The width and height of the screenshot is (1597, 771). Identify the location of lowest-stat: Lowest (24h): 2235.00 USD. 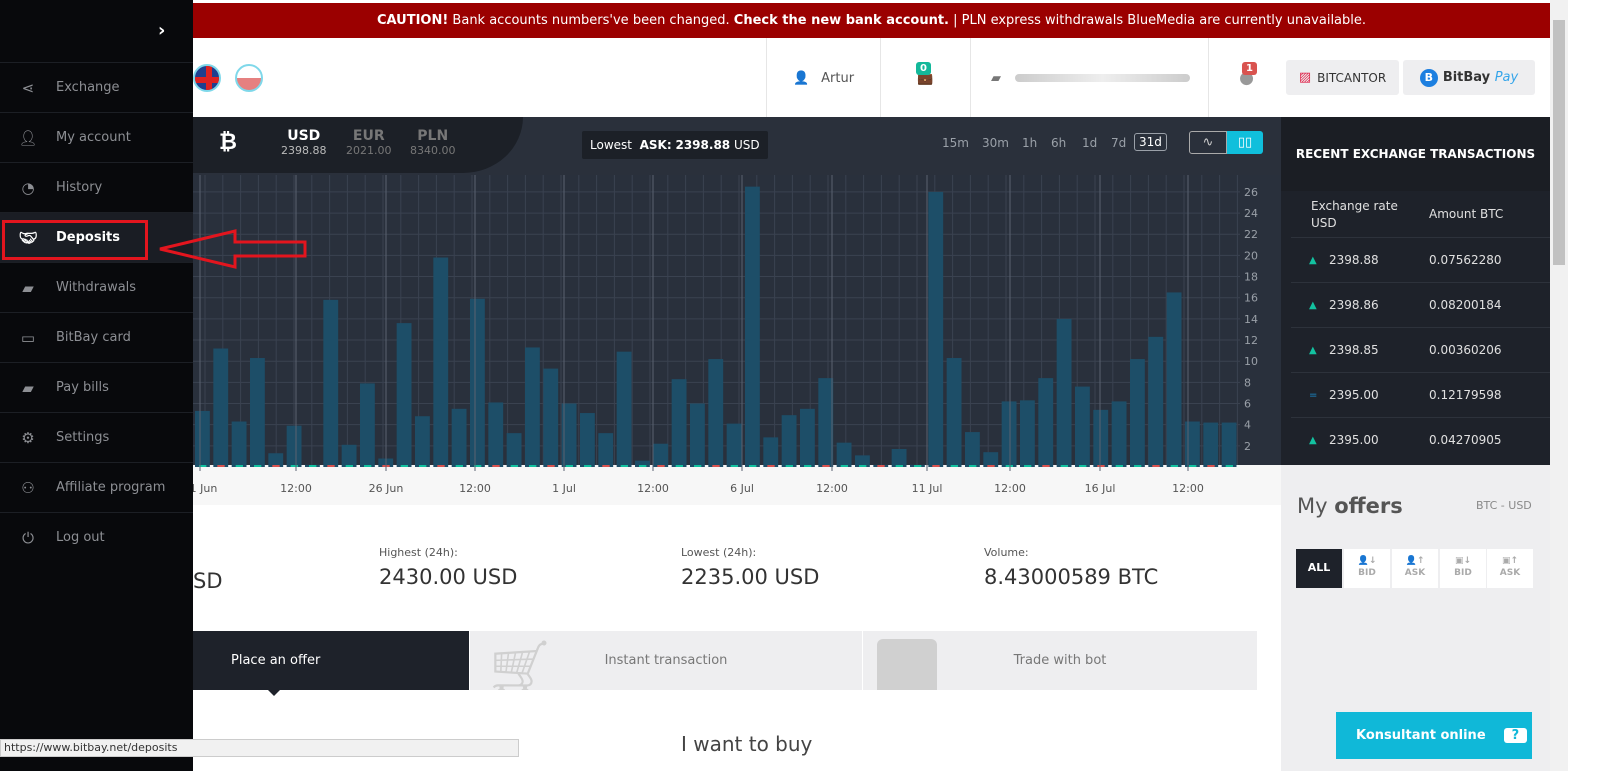
(750, 567).